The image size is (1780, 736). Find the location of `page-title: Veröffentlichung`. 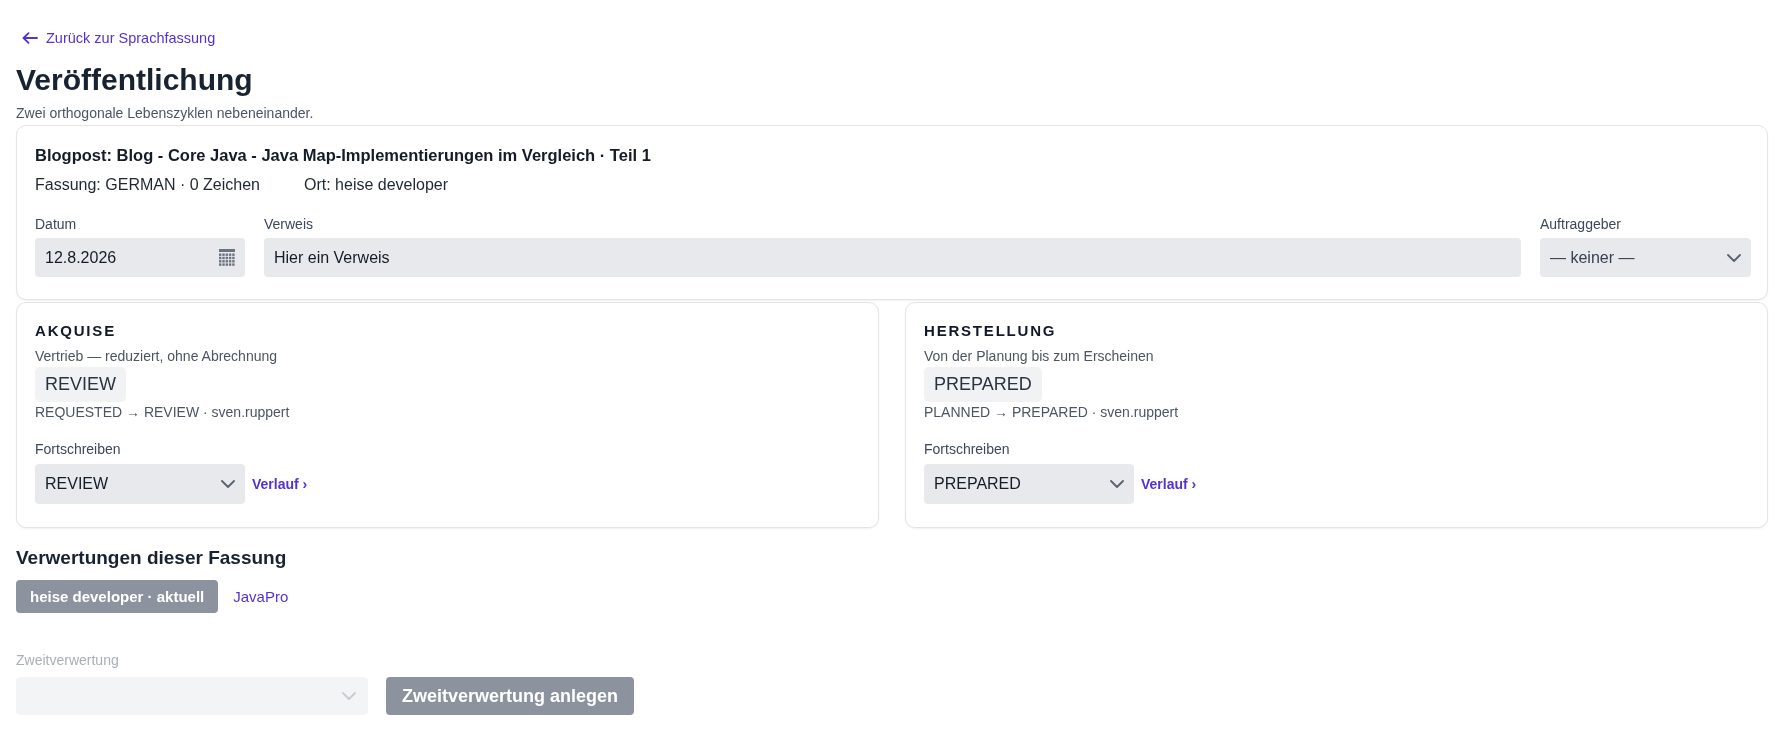

page-title: Veröffentlichung is located at coordinates (134, 80).